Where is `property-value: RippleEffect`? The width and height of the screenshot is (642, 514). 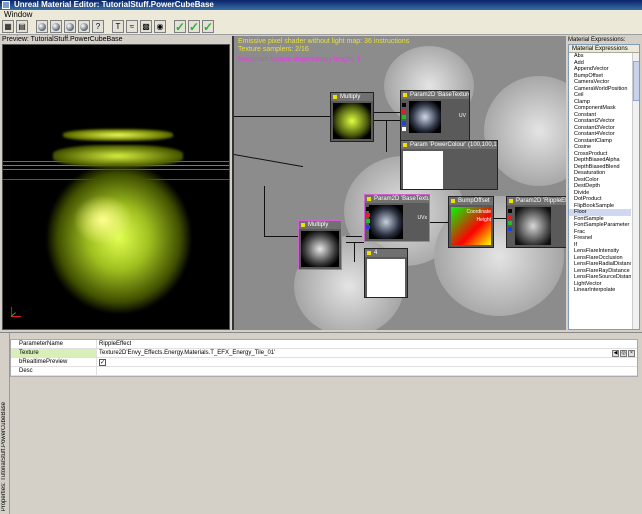
property-value: RippleEffect is located at coordinates (367, 344).